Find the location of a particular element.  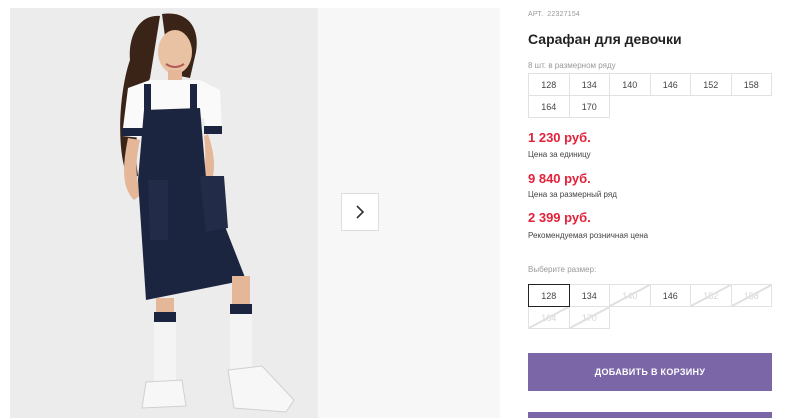

secondary-button is located at coordinates (650, 415).